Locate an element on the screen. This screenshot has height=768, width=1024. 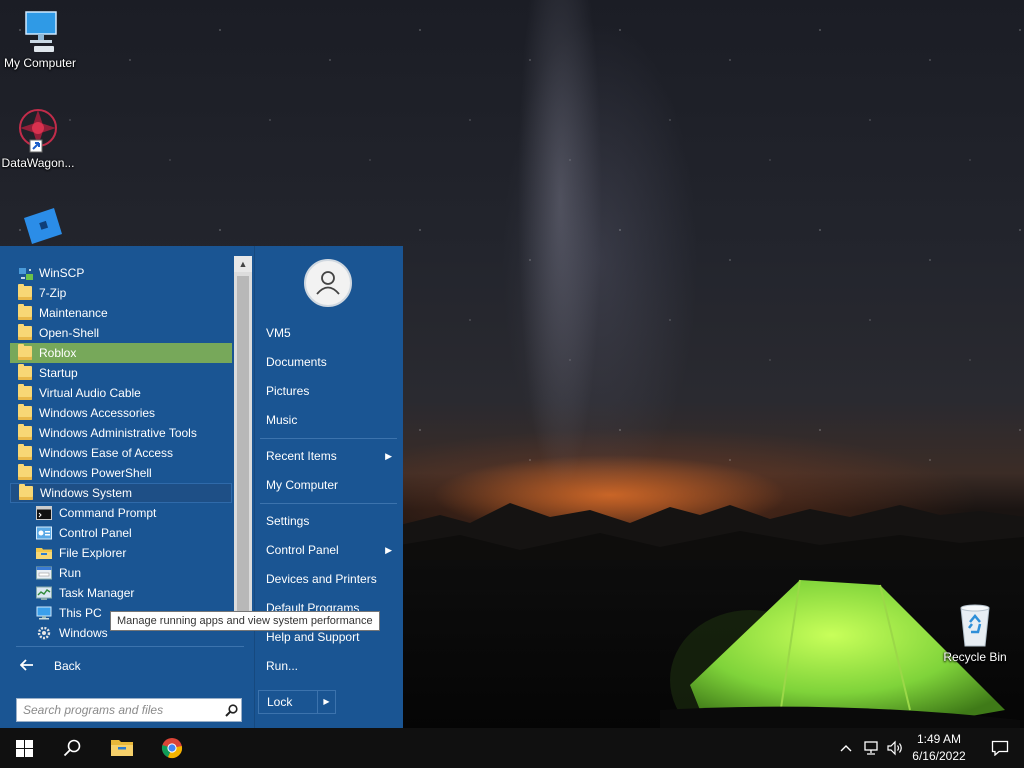
menu-item-pictures: Pictures is located at coordinates (331, 391).